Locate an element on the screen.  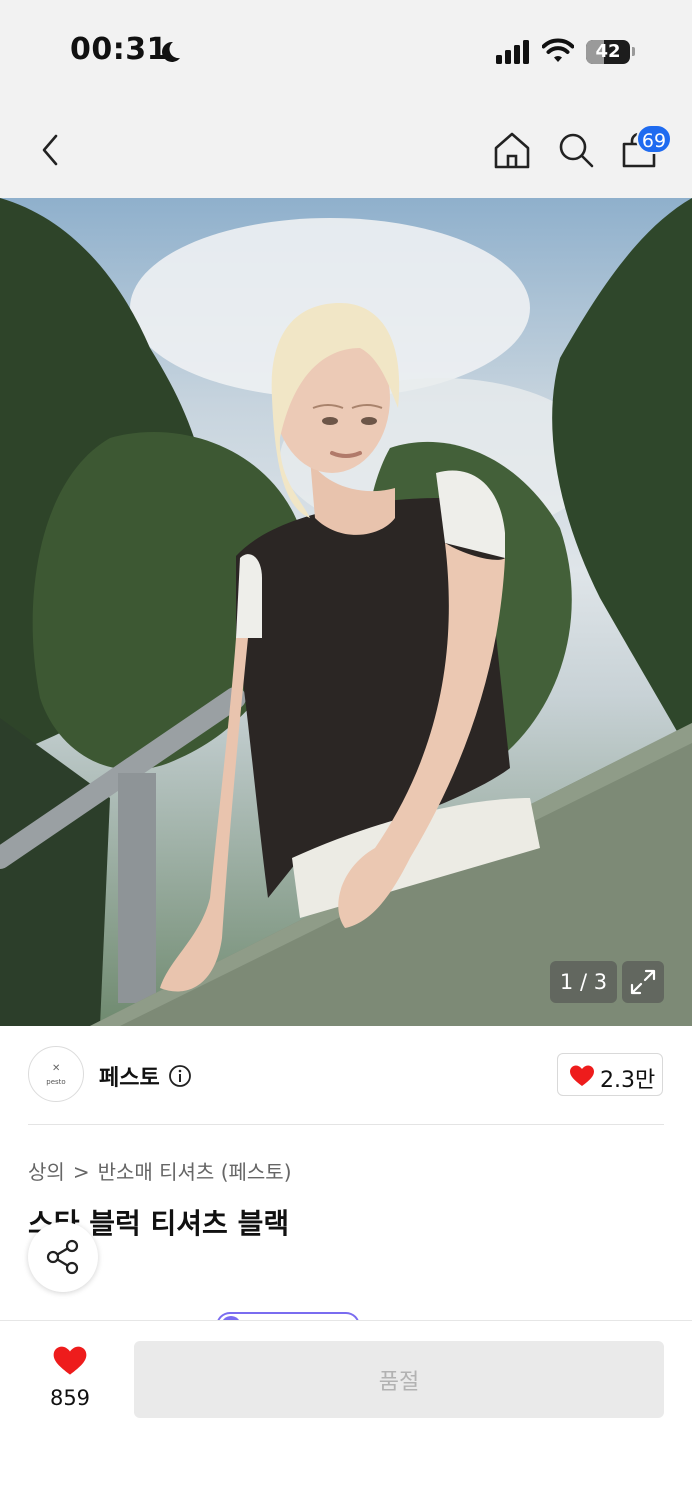
breadcrumb: 상의 > 반소매 티셔츠 (페스토) is located at coordinates (160, 1170).